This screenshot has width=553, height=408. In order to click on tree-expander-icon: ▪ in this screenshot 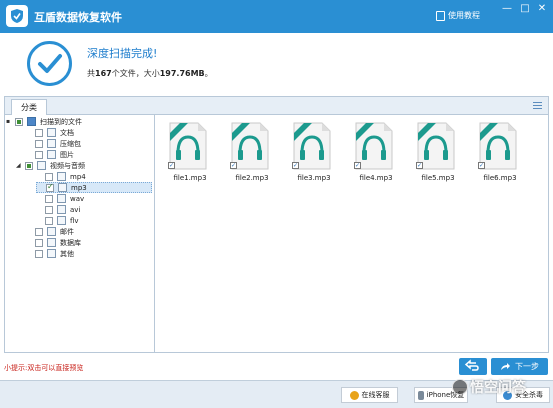, I will do `click(9, 121)`.